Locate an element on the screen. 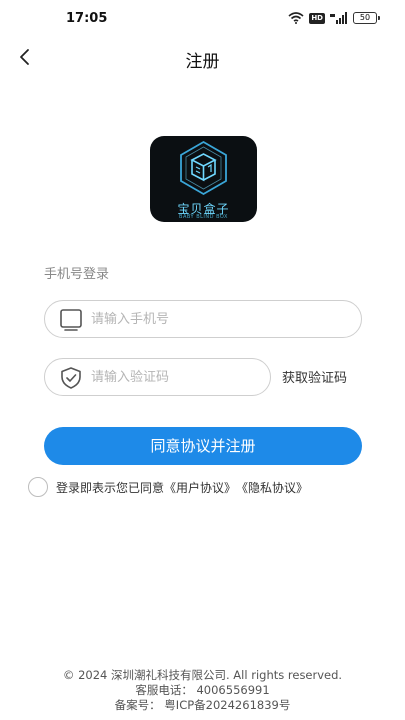 The height and width of the screenshot is (720, 405). phone-icon is located at coordinates (71, 320).